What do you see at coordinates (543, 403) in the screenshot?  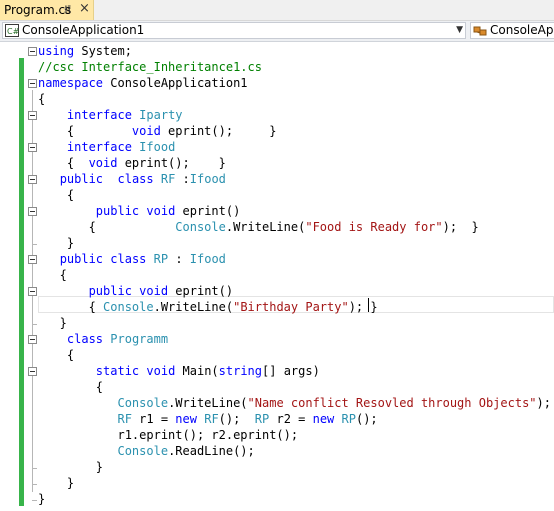 I see `code-token: );` at bounding box center [543, 403].